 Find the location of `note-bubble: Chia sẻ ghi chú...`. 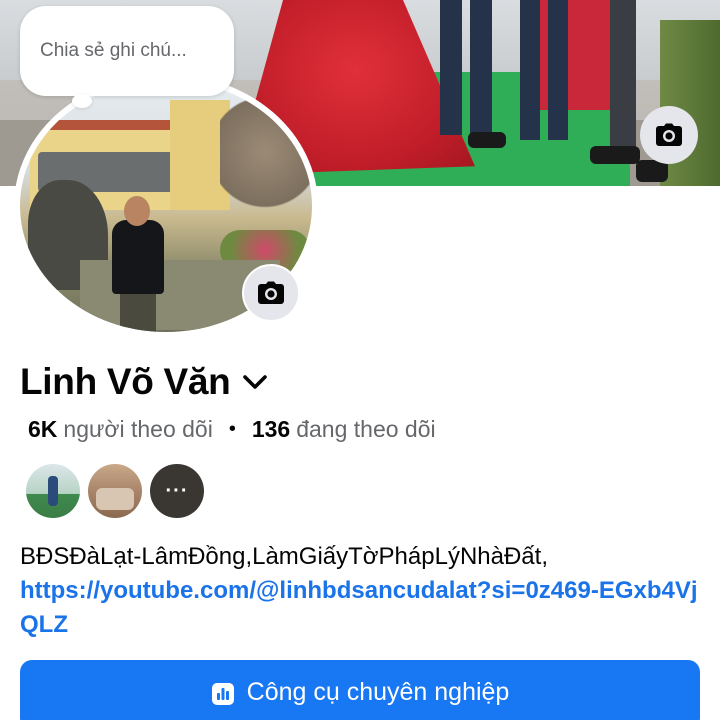

note-bubble: Chia sẻ ghi chú... is located at coordinates (127, 51).